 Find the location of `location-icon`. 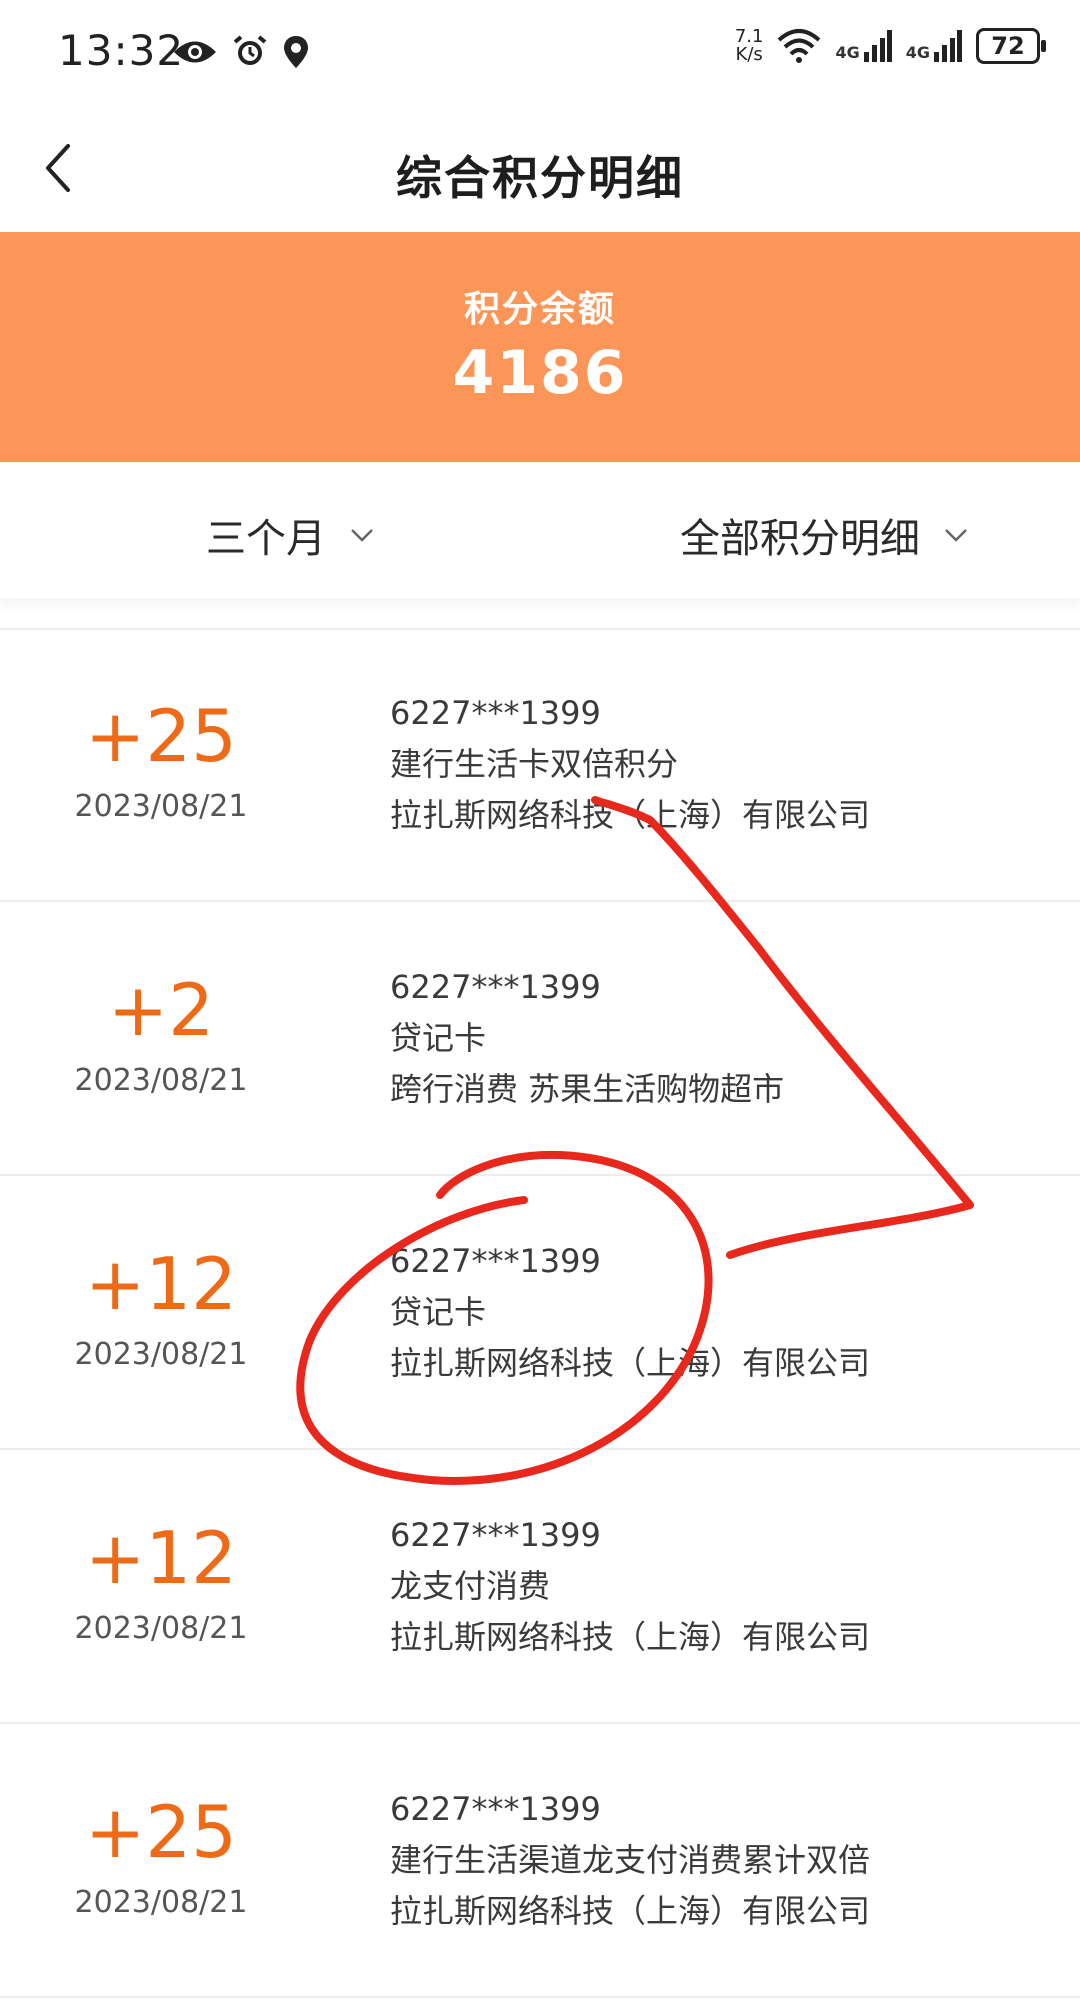

location-icon is located at coordinates (296, 52).